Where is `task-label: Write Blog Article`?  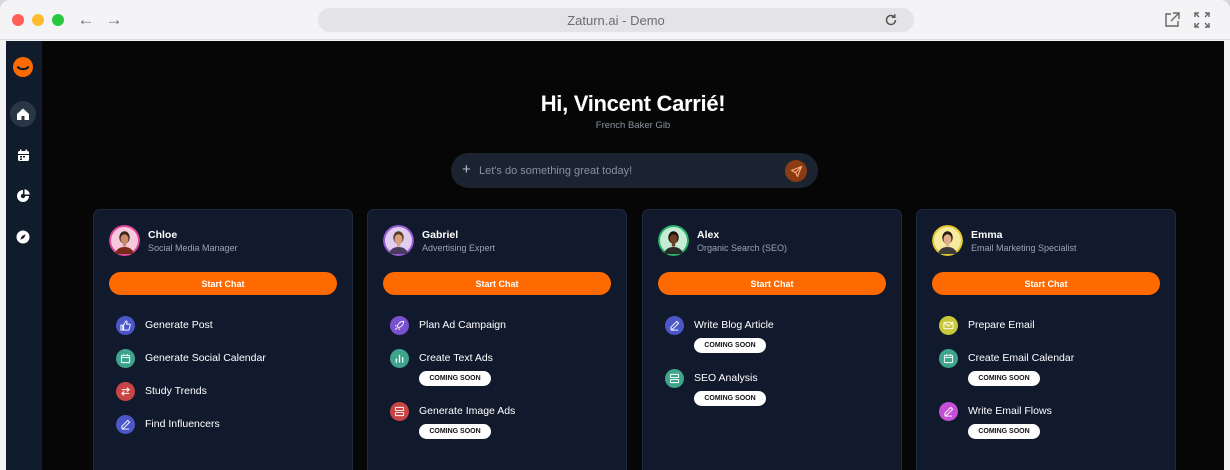 task-label: Write Blog Article is located at coordinates (734, 325).